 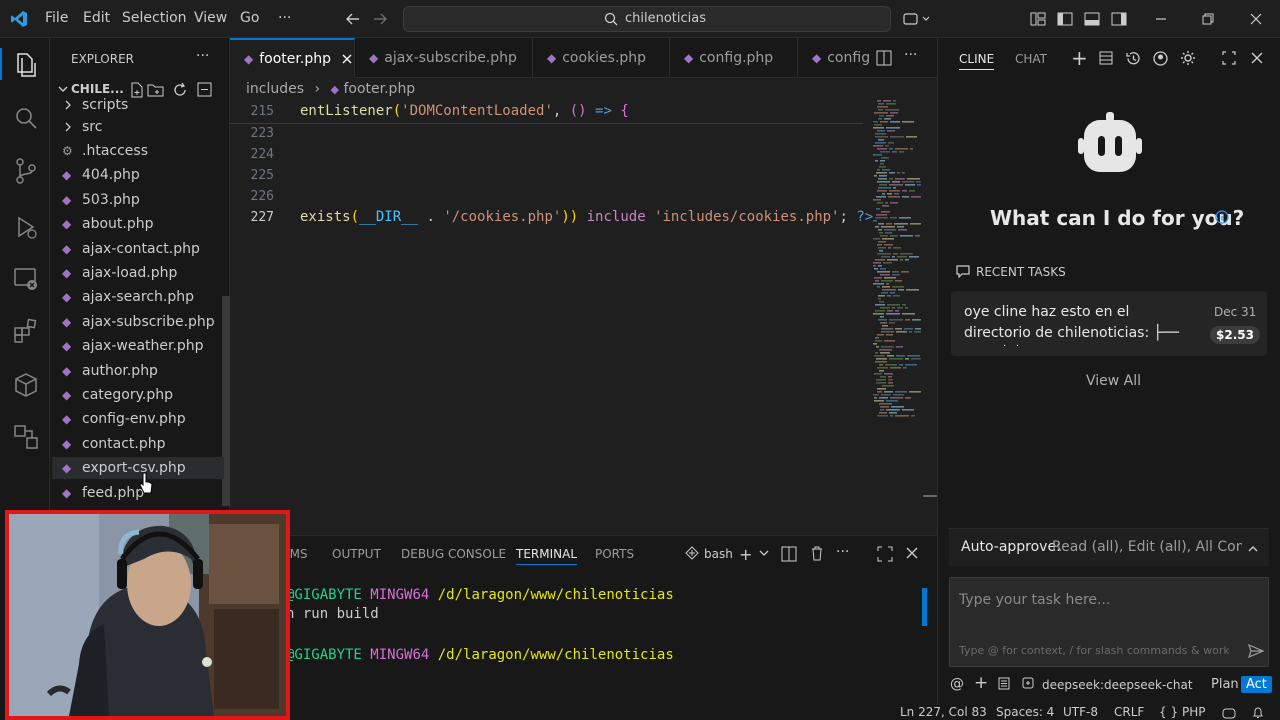 What do you see at coordinates (1004, 683) in the screenshot?
I see `rules-icon` at bounding box center [1004, 683].